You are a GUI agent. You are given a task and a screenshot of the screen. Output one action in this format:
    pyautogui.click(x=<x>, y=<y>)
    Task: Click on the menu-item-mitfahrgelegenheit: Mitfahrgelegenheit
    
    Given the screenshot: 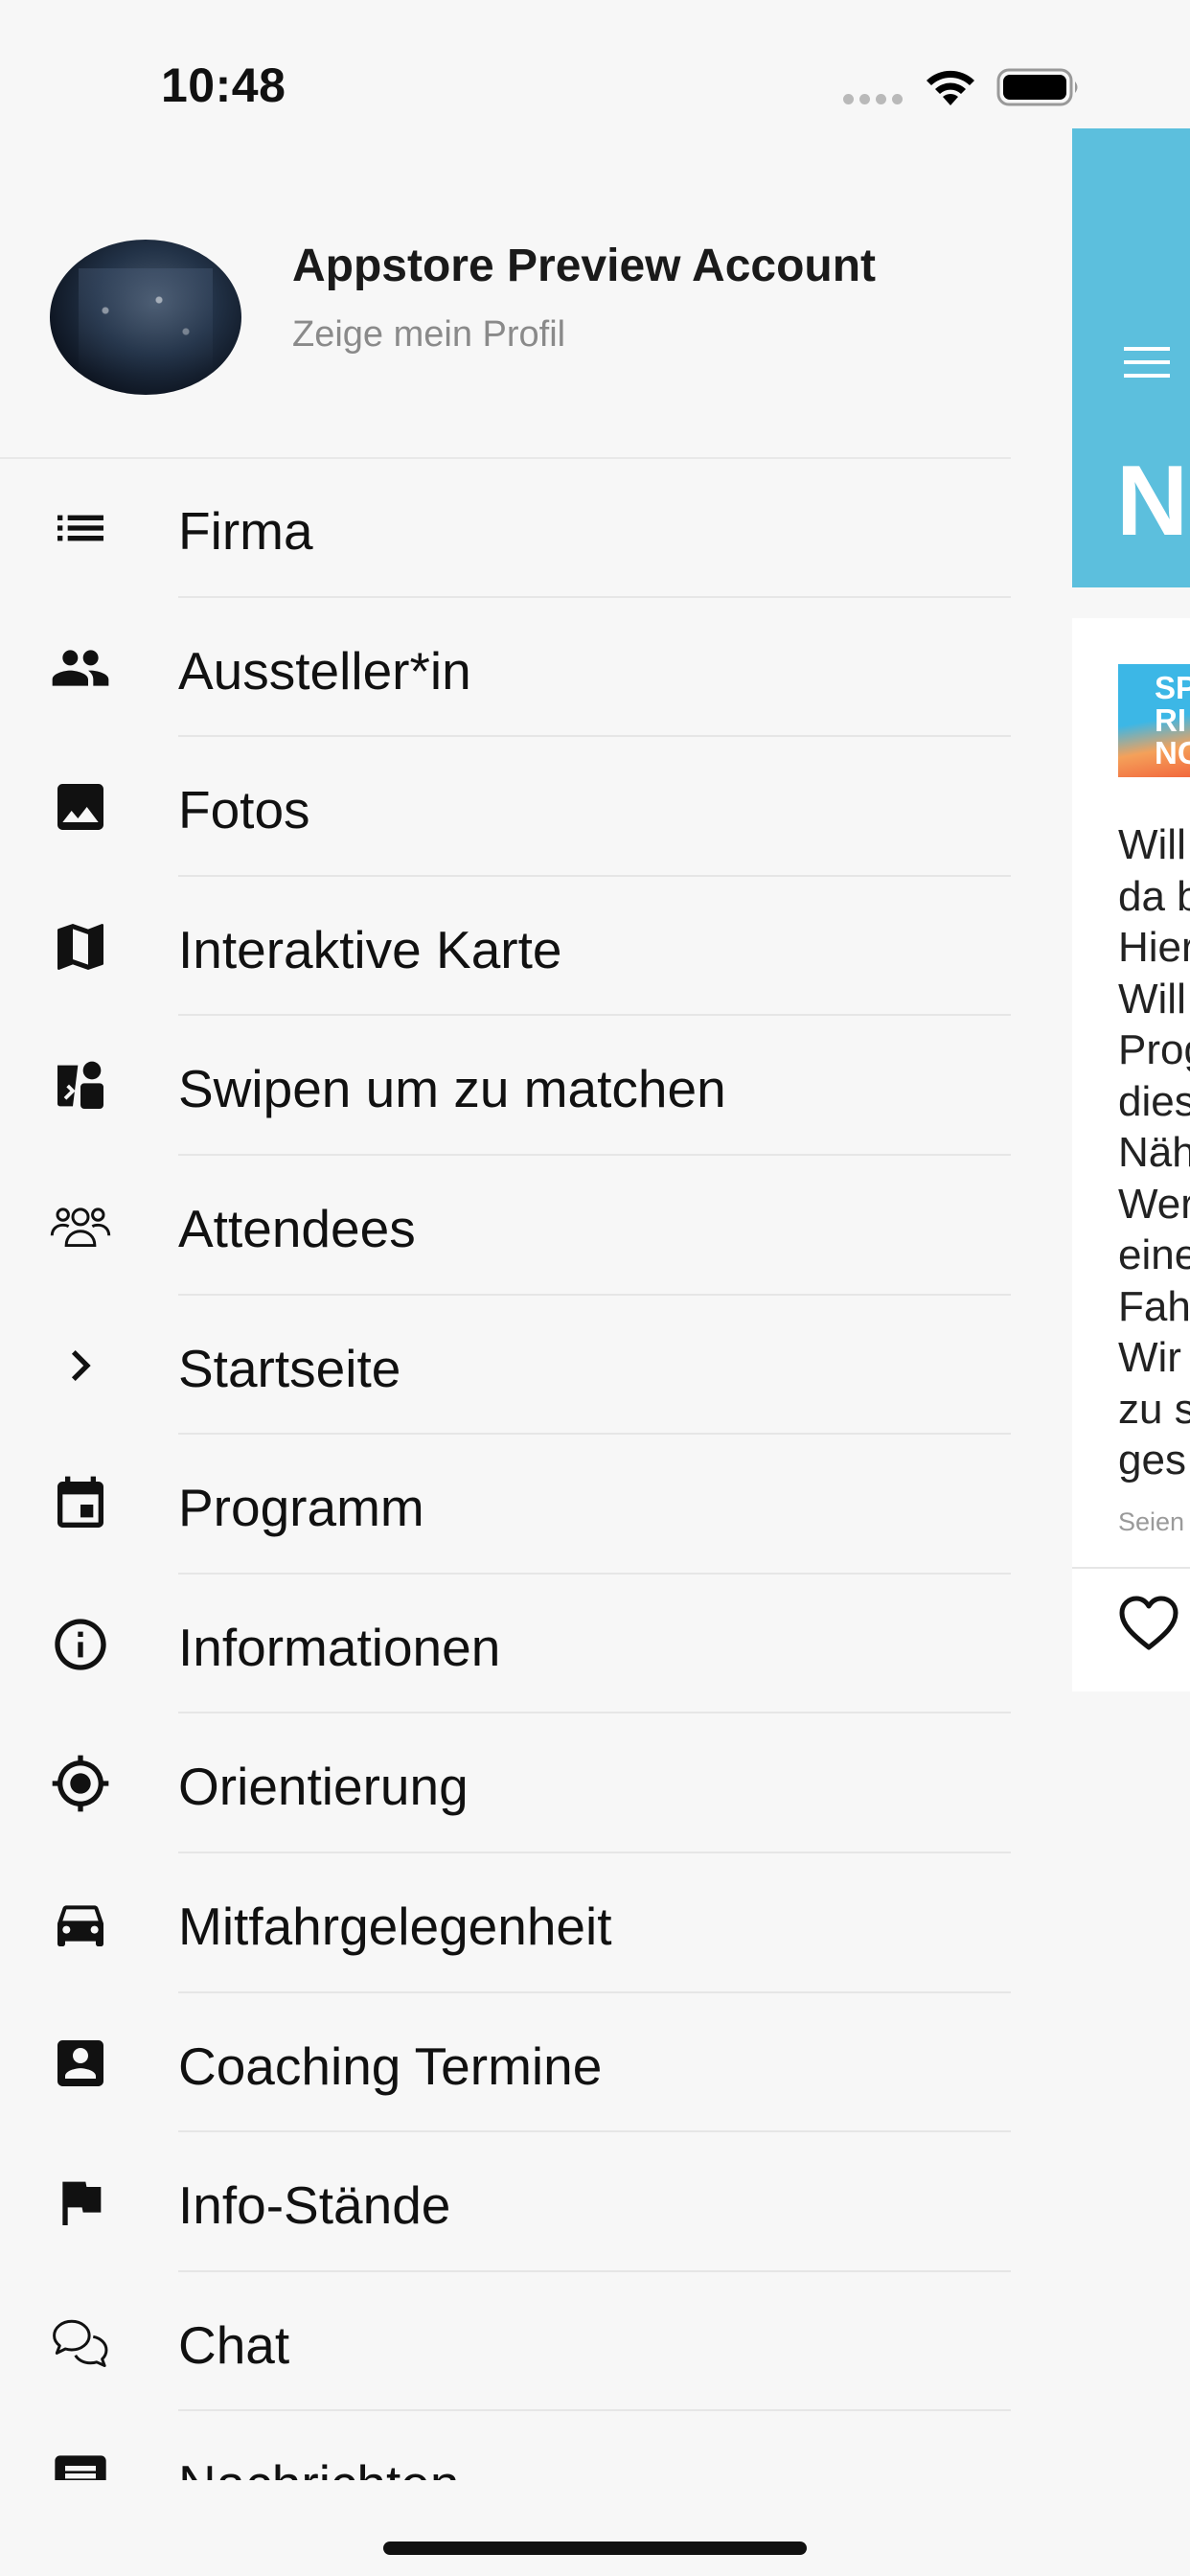 What is the action you would take?
    pyautogui.click(x=506, y=1923)
    